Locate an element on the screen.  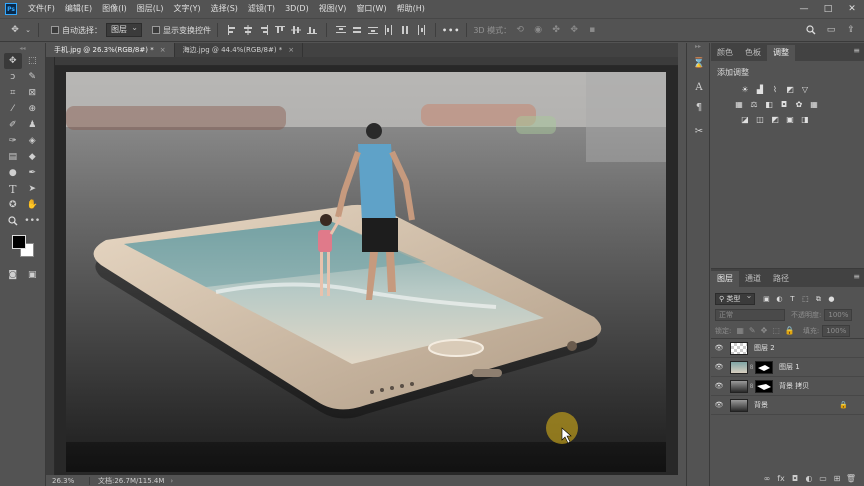
character-icon: A is located at coordinates (699, 87).